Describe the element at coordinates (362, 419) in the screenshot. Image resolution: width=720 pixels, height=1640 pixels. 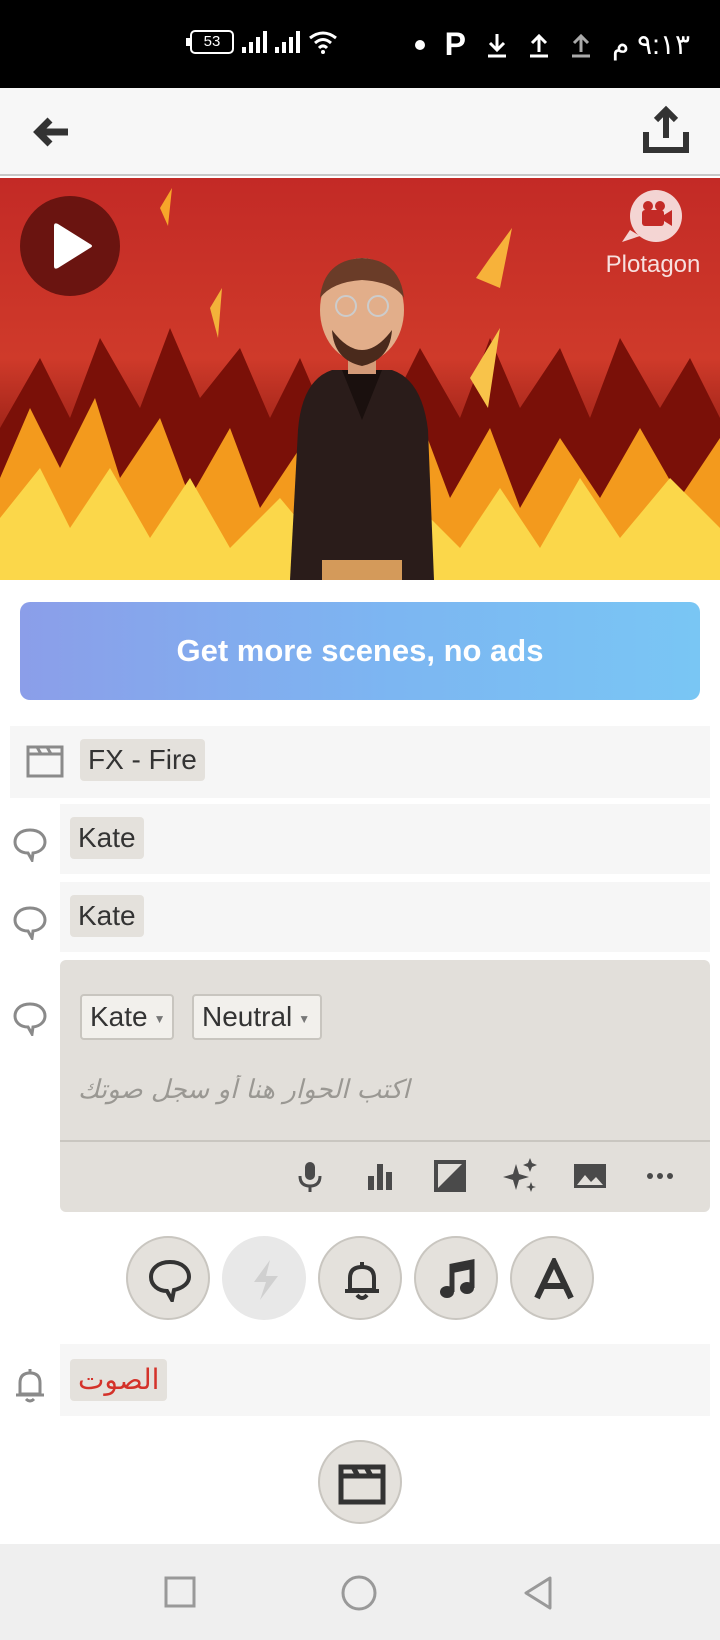
I see `character-avatar` at that location.